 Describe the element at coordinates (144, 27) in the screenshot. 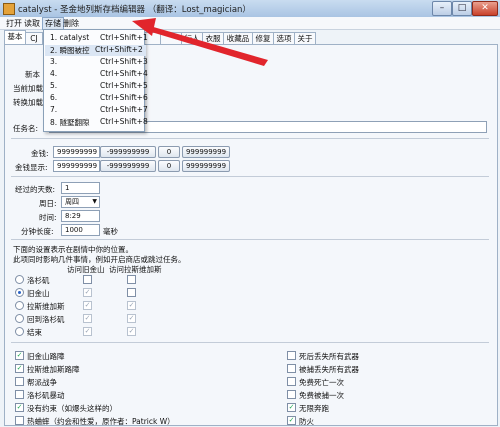

I see `arrow-head` at that location.